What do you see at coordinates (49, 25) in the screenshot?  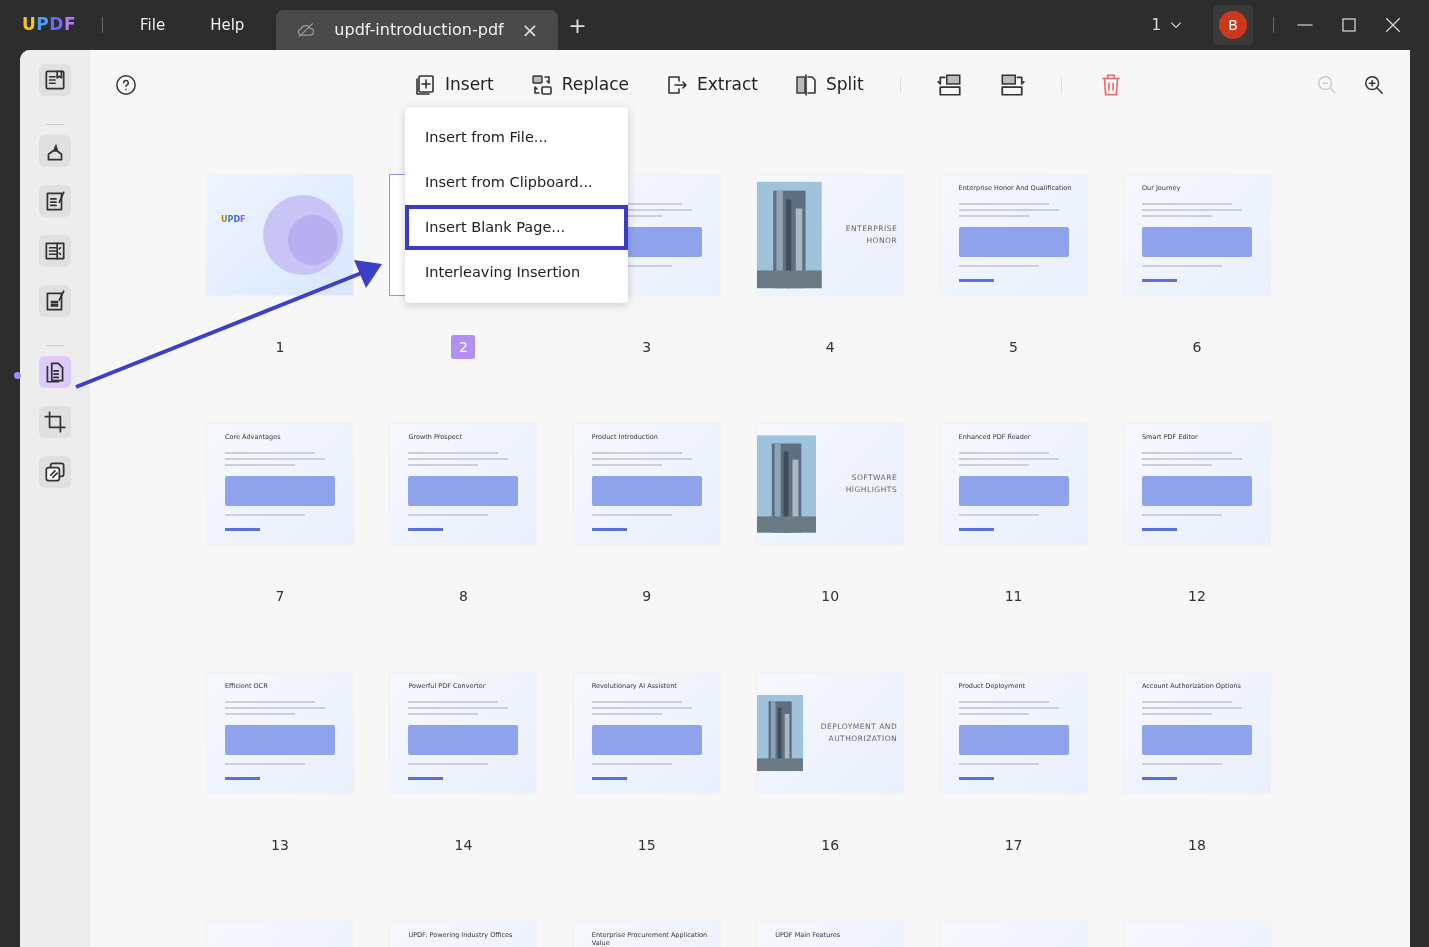 I see `app-logo: UPDF` at bounding box center [49, 25].